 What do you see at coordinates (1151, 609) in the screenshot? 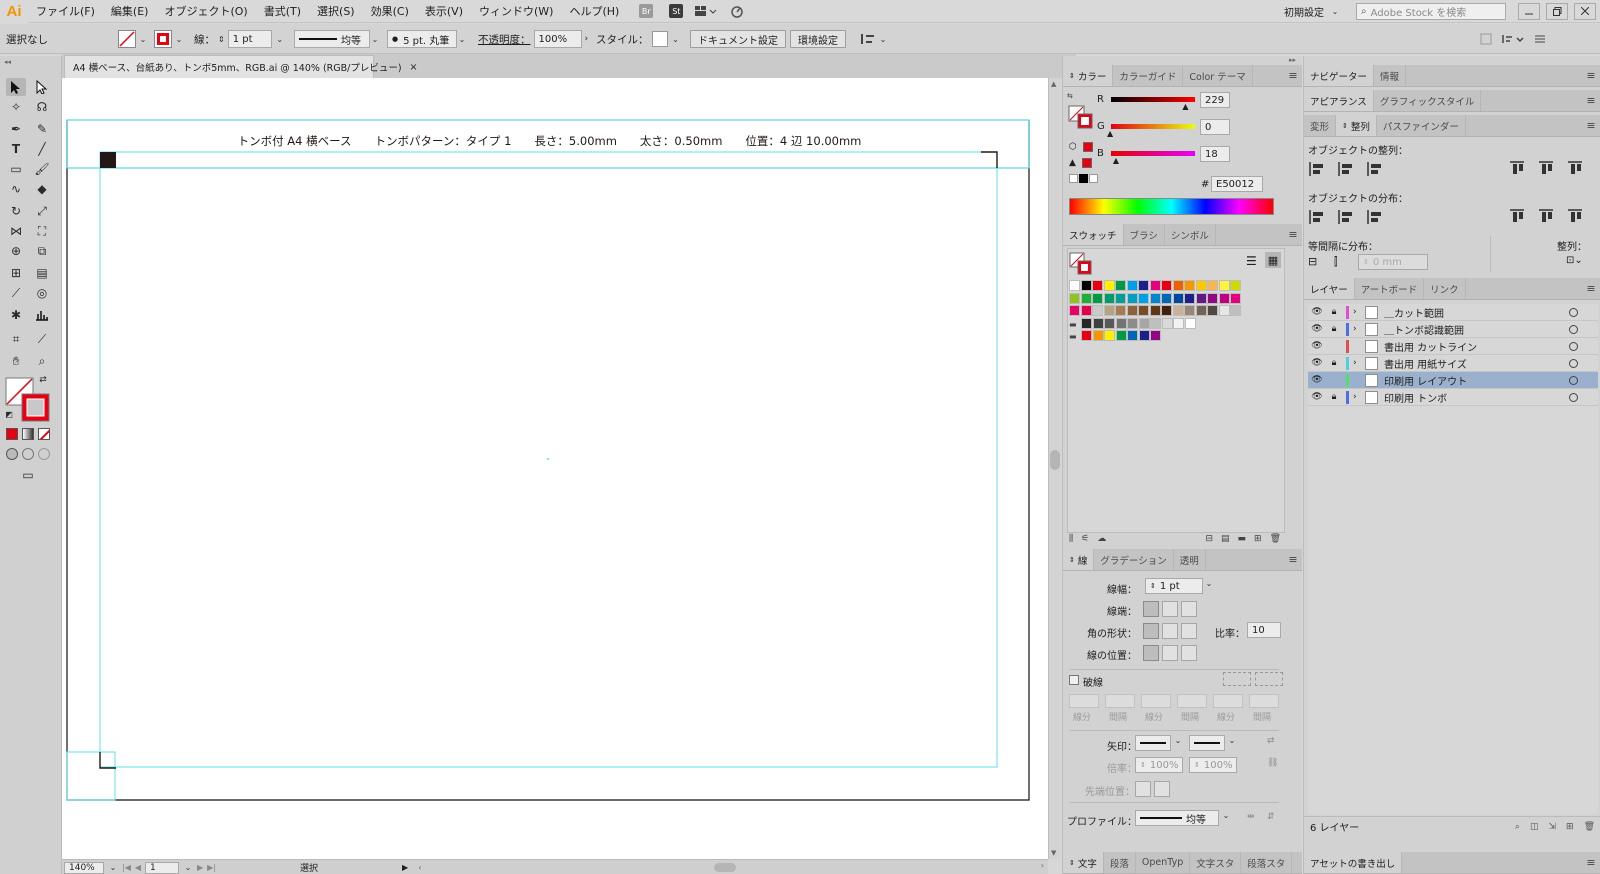
I see `butt-cap-icon` at bounding box center [1151, 609].